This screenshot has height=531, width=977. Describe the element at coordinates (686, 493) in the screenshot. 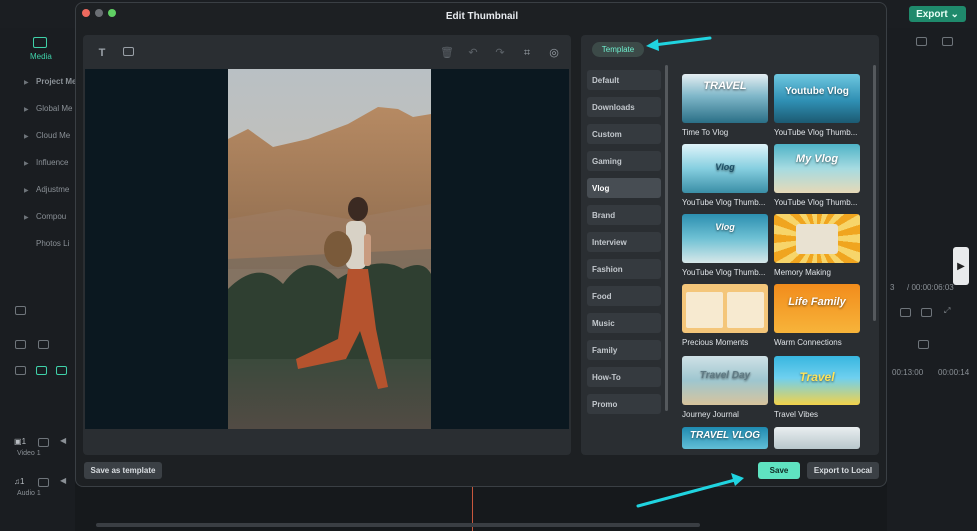

I see `annotation-arrow-save` at that location.